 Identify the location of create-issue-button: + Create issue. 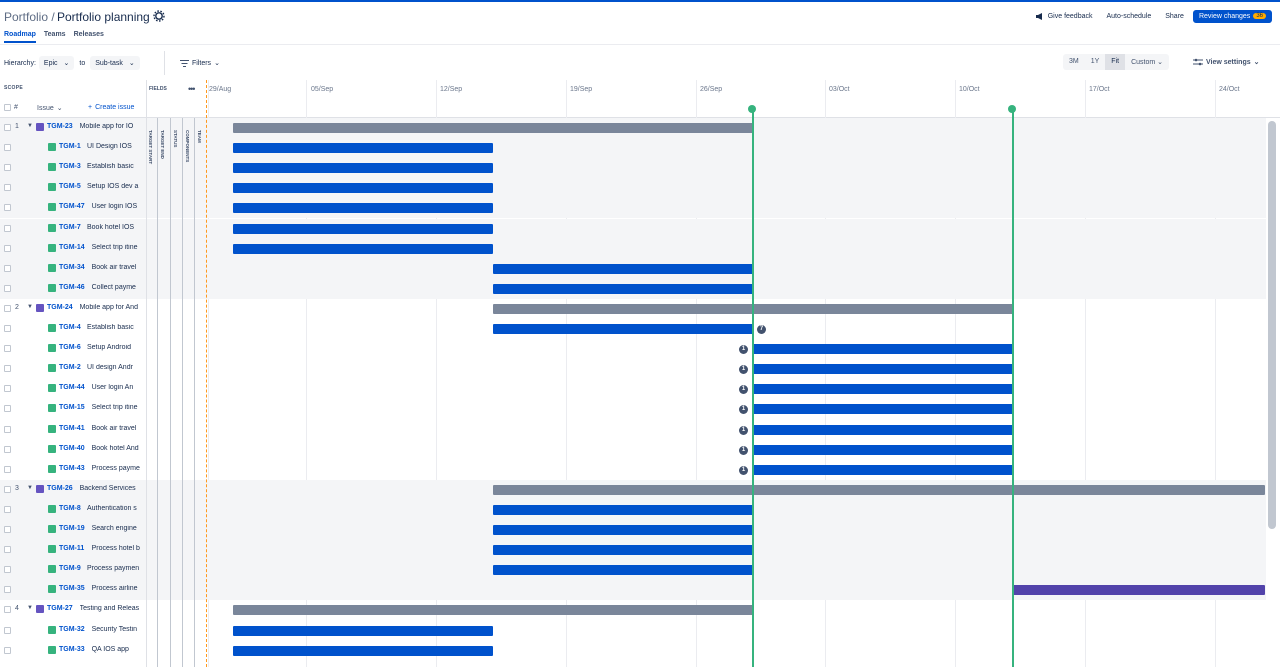
(111, 107).